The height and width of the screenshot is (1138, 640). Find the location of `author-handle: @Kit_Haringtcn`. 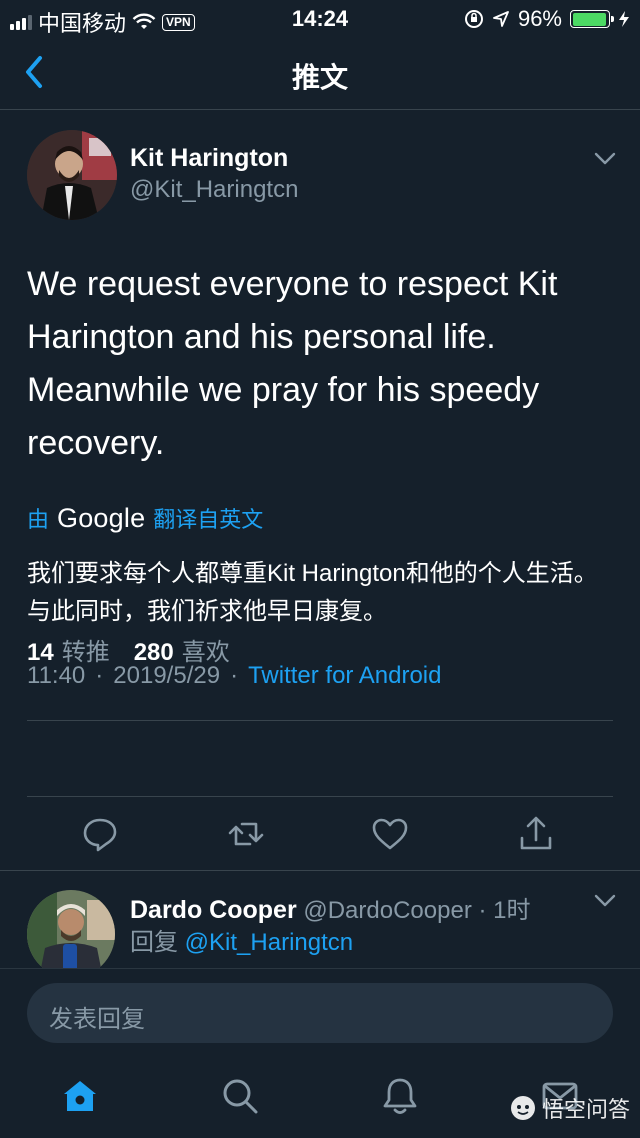

author-handle: @Kit_Haringtcn is located at coordinates (214, 190).